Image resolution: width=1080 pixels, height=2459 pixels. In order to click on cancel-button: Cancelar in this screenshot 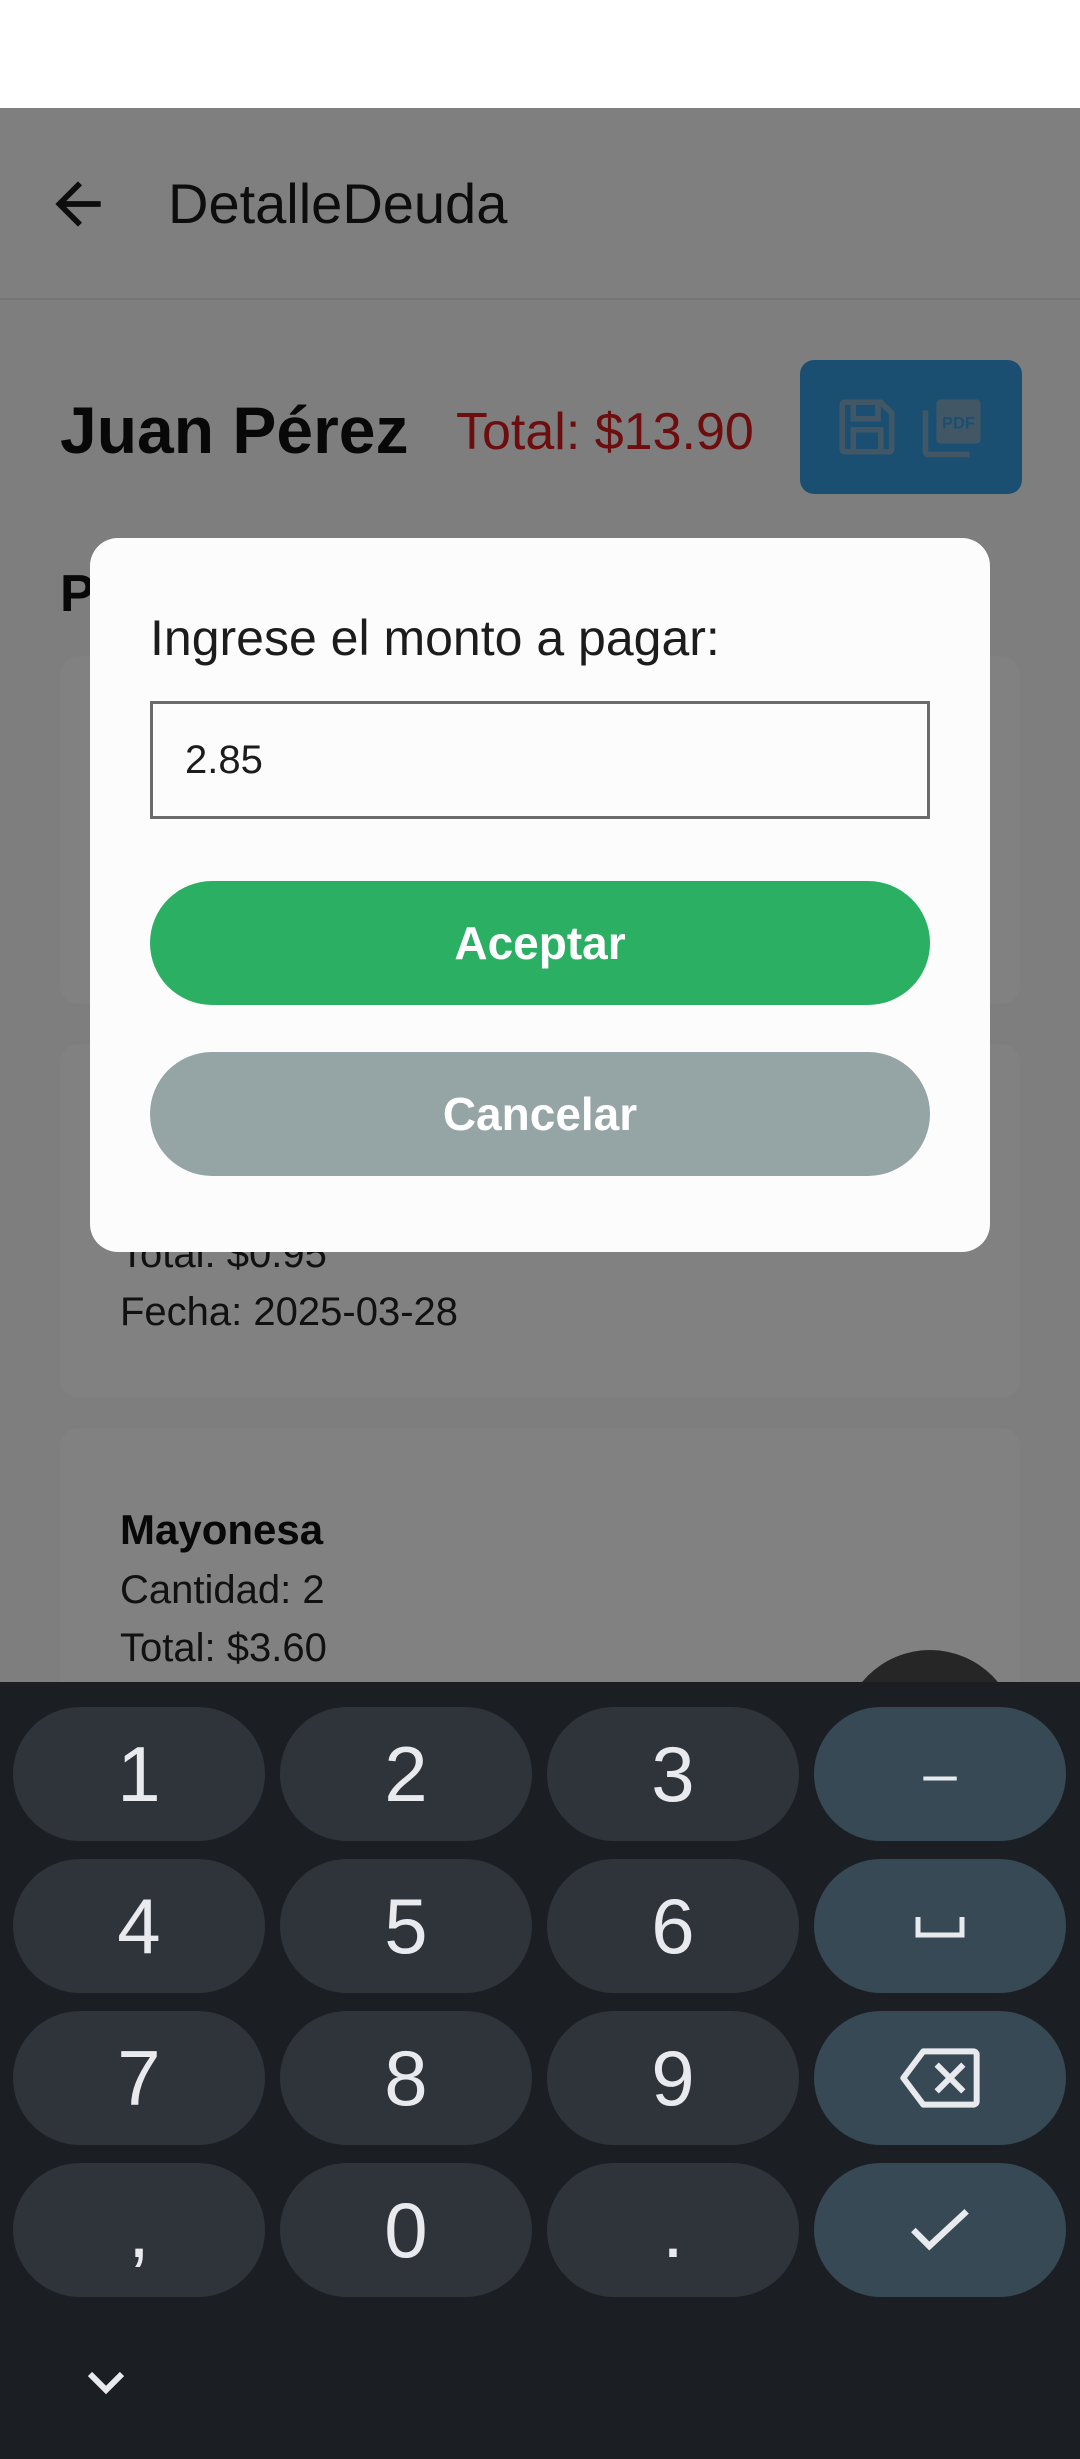, I will do `click(540, 1114)`.